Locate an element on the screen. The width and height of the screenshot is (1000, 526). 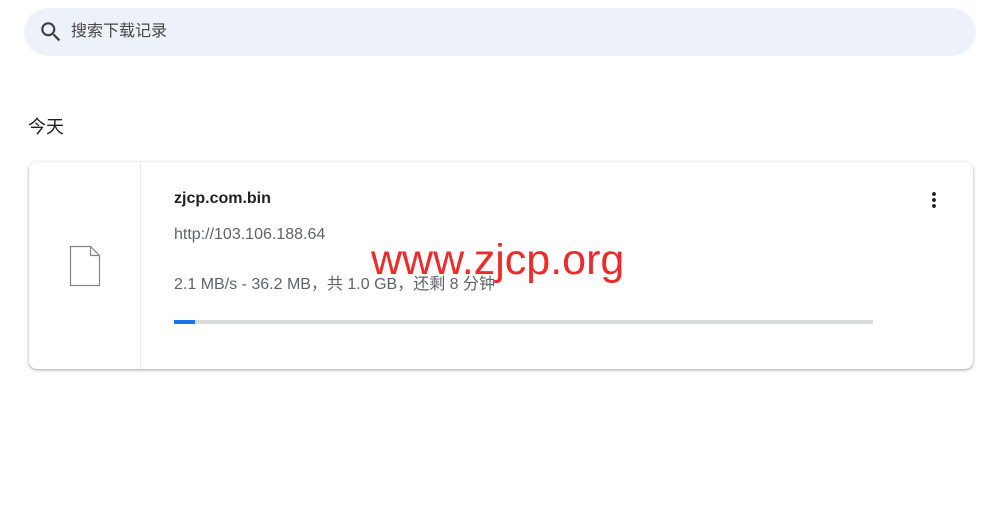
date-group-heading: 今天 is located at coordinates (46, 127).